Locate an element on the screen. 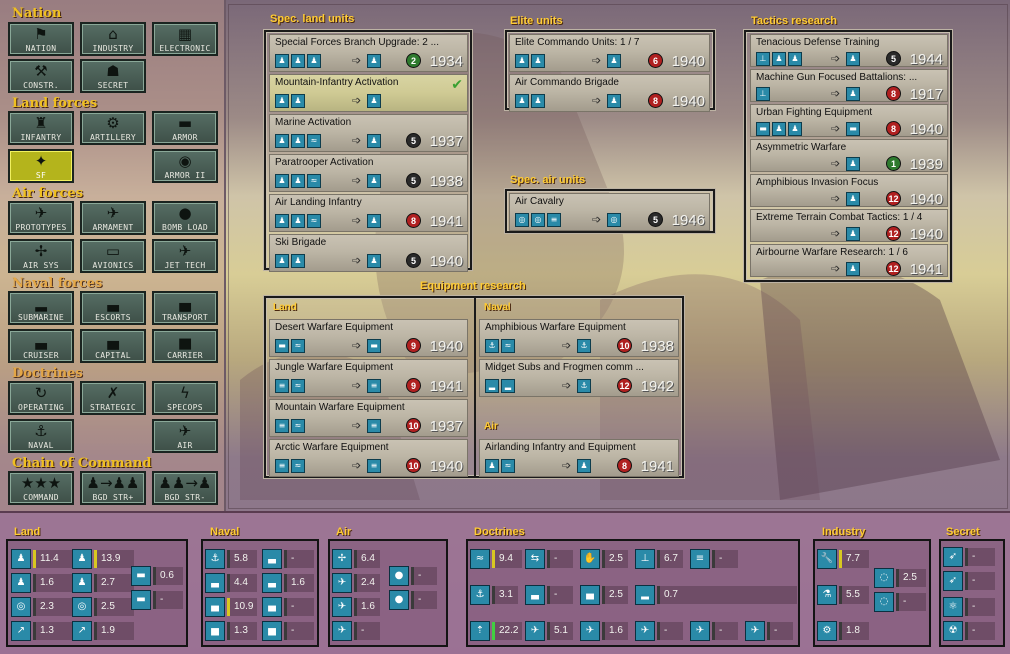 The width and height of the screenshot is (1010, 654). air-doctrine-button: ✈ AIR is located at coordinates (185, 436).